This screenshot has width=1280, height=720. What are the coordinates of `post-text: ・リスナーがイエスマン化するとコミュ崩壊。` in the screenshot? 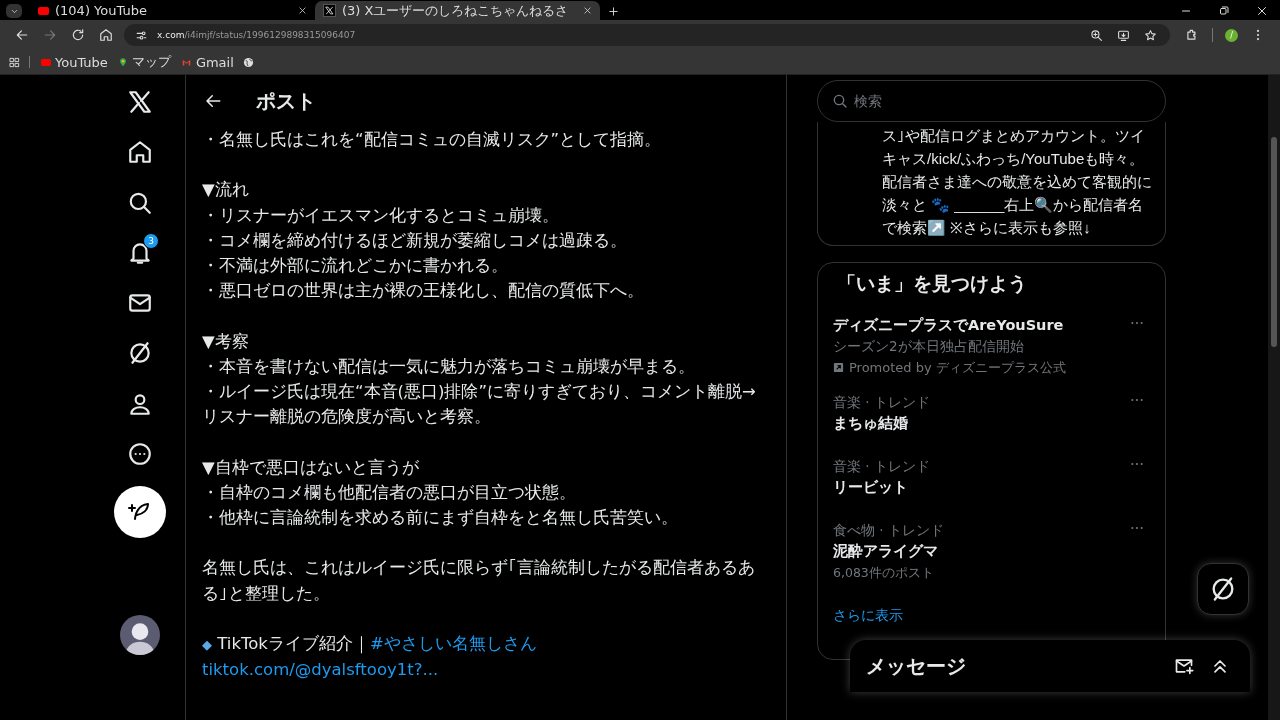 It's located at (381, 215).